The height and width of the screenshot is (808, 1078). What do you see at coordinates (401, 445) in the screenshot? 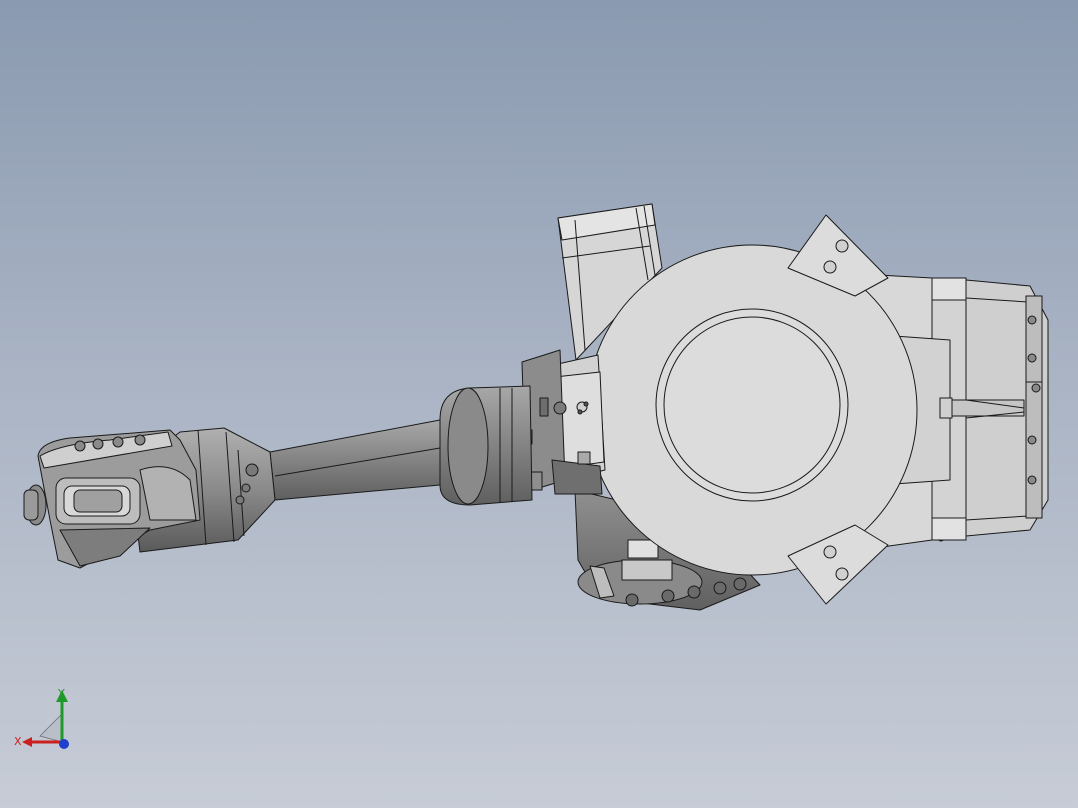
I see `forearm-tube` at bounding box center [401, 445].